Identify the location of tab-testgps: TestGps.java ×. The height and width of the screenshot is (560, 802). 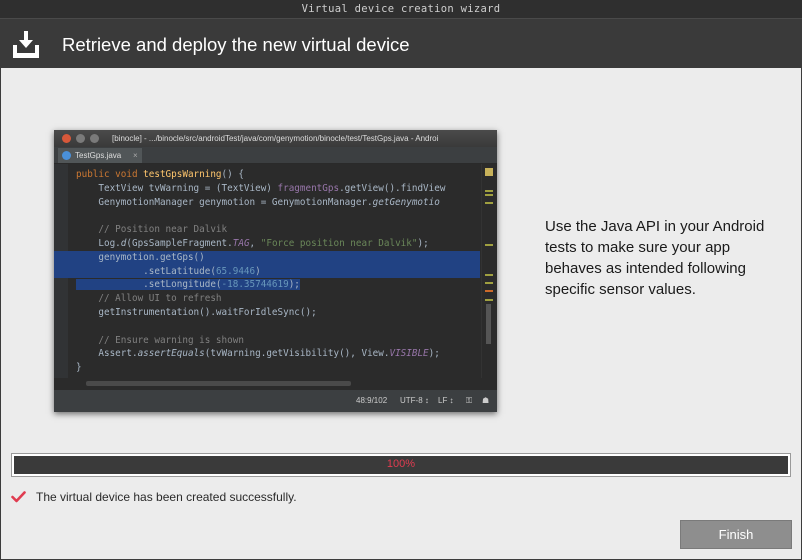
(100, 155).